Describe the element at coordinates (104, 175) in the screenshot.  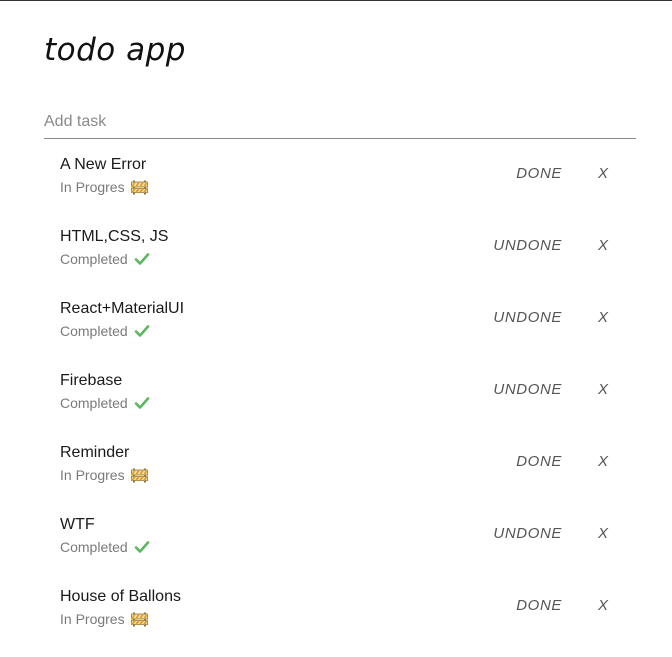
I see `task-text: A New Error In Progres` at that location.